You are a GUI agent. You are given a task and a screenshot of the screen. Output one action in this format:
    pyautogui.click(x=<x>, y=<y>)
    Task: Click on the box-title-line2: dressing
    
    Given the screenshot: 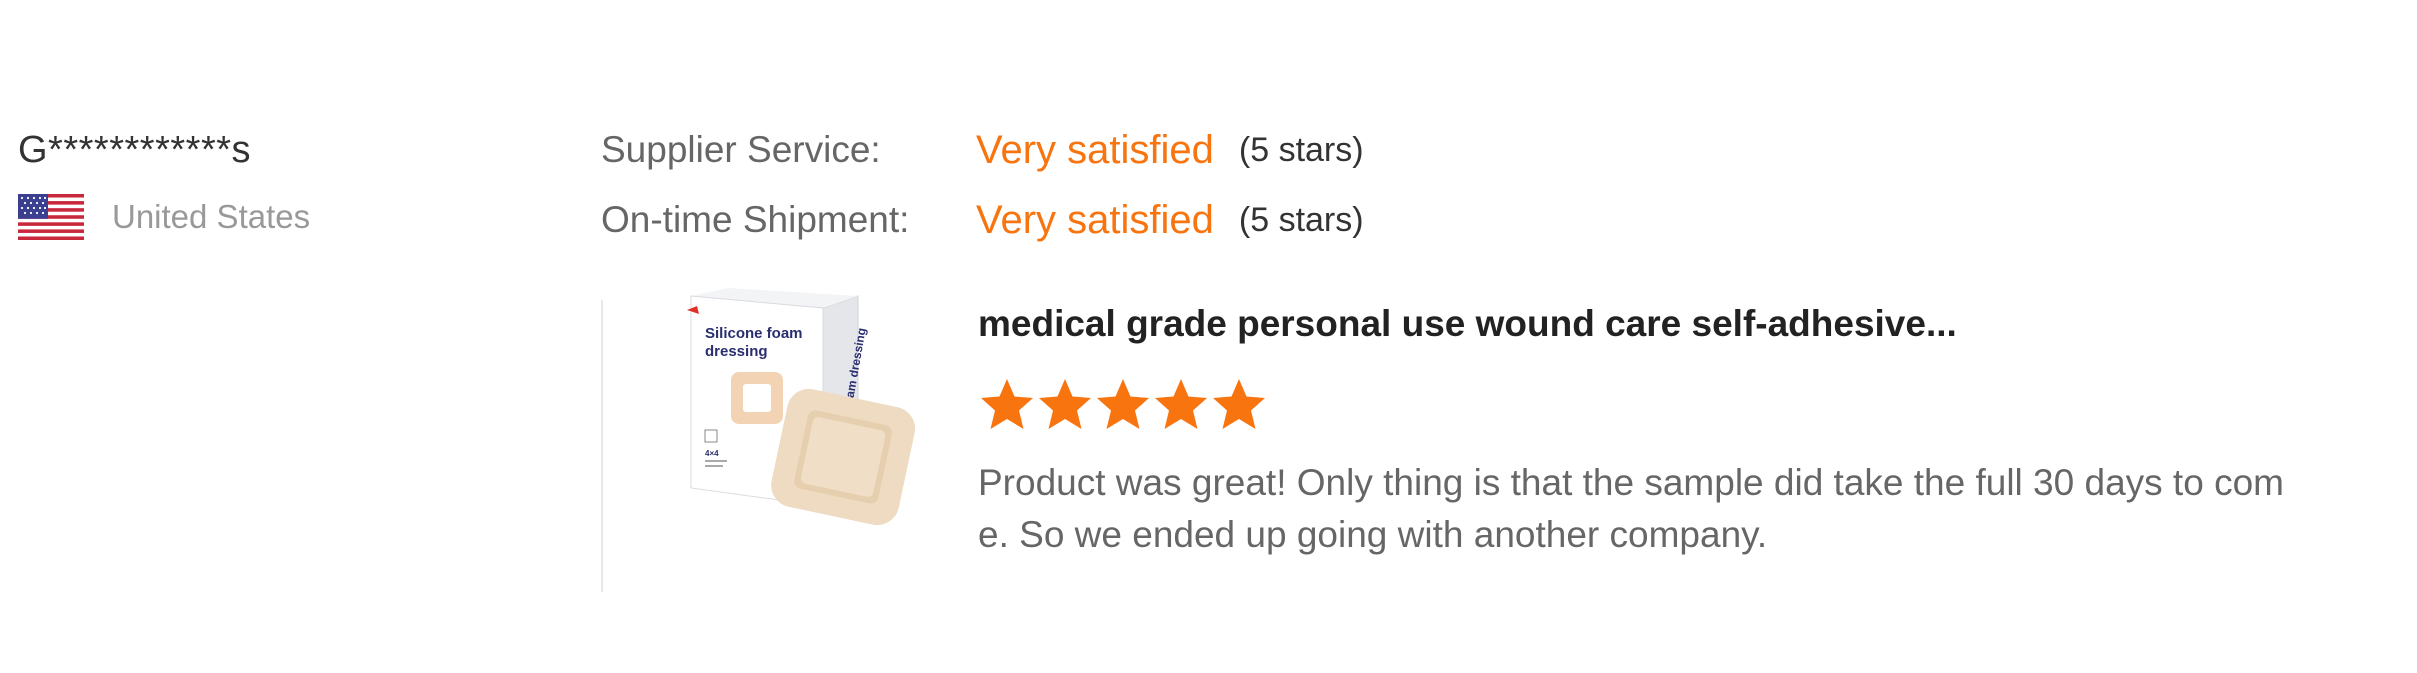 What is the action you would take?
    pyautogui.click(x=736, y=351)
    